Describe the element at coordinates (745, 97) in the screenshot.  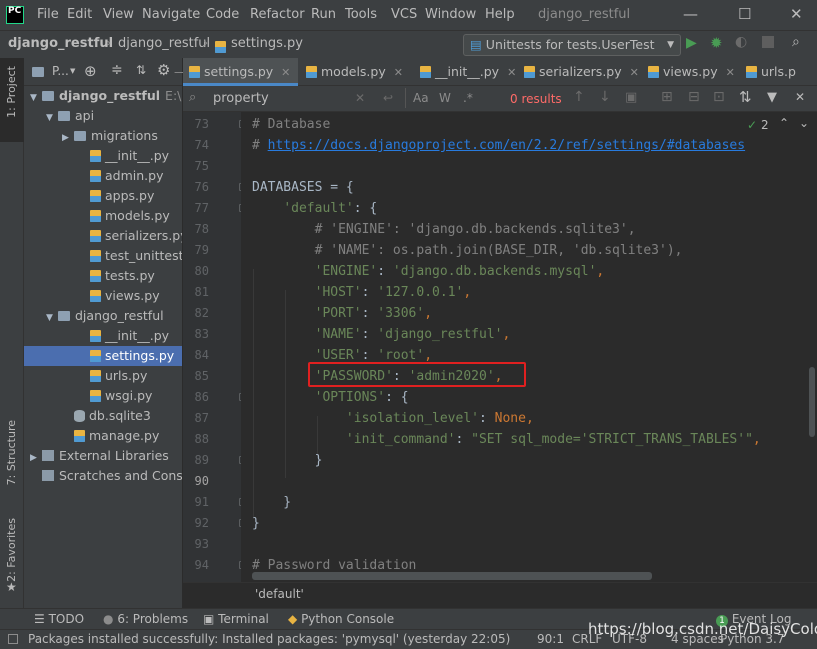
I see `extended-search-icon: ⇅` at that location.